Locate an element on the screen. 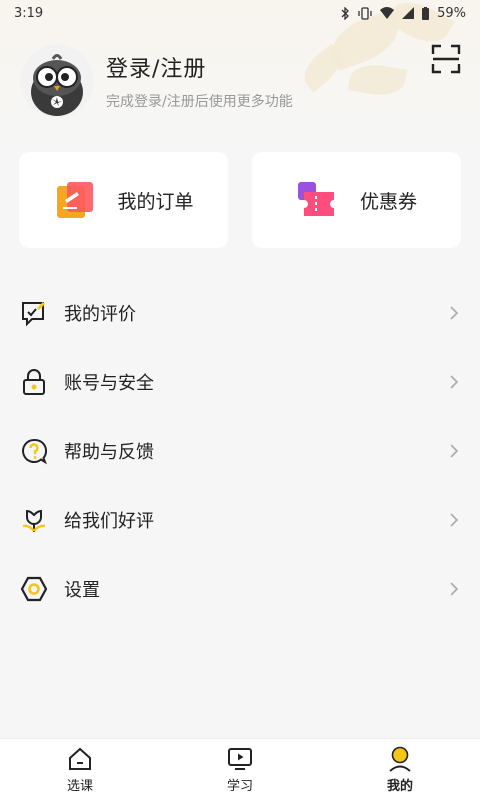 The height and width of the screenshot is (800, 480). menu-item-rate-us: 给我们好评 is located at coordinates (240, 519).